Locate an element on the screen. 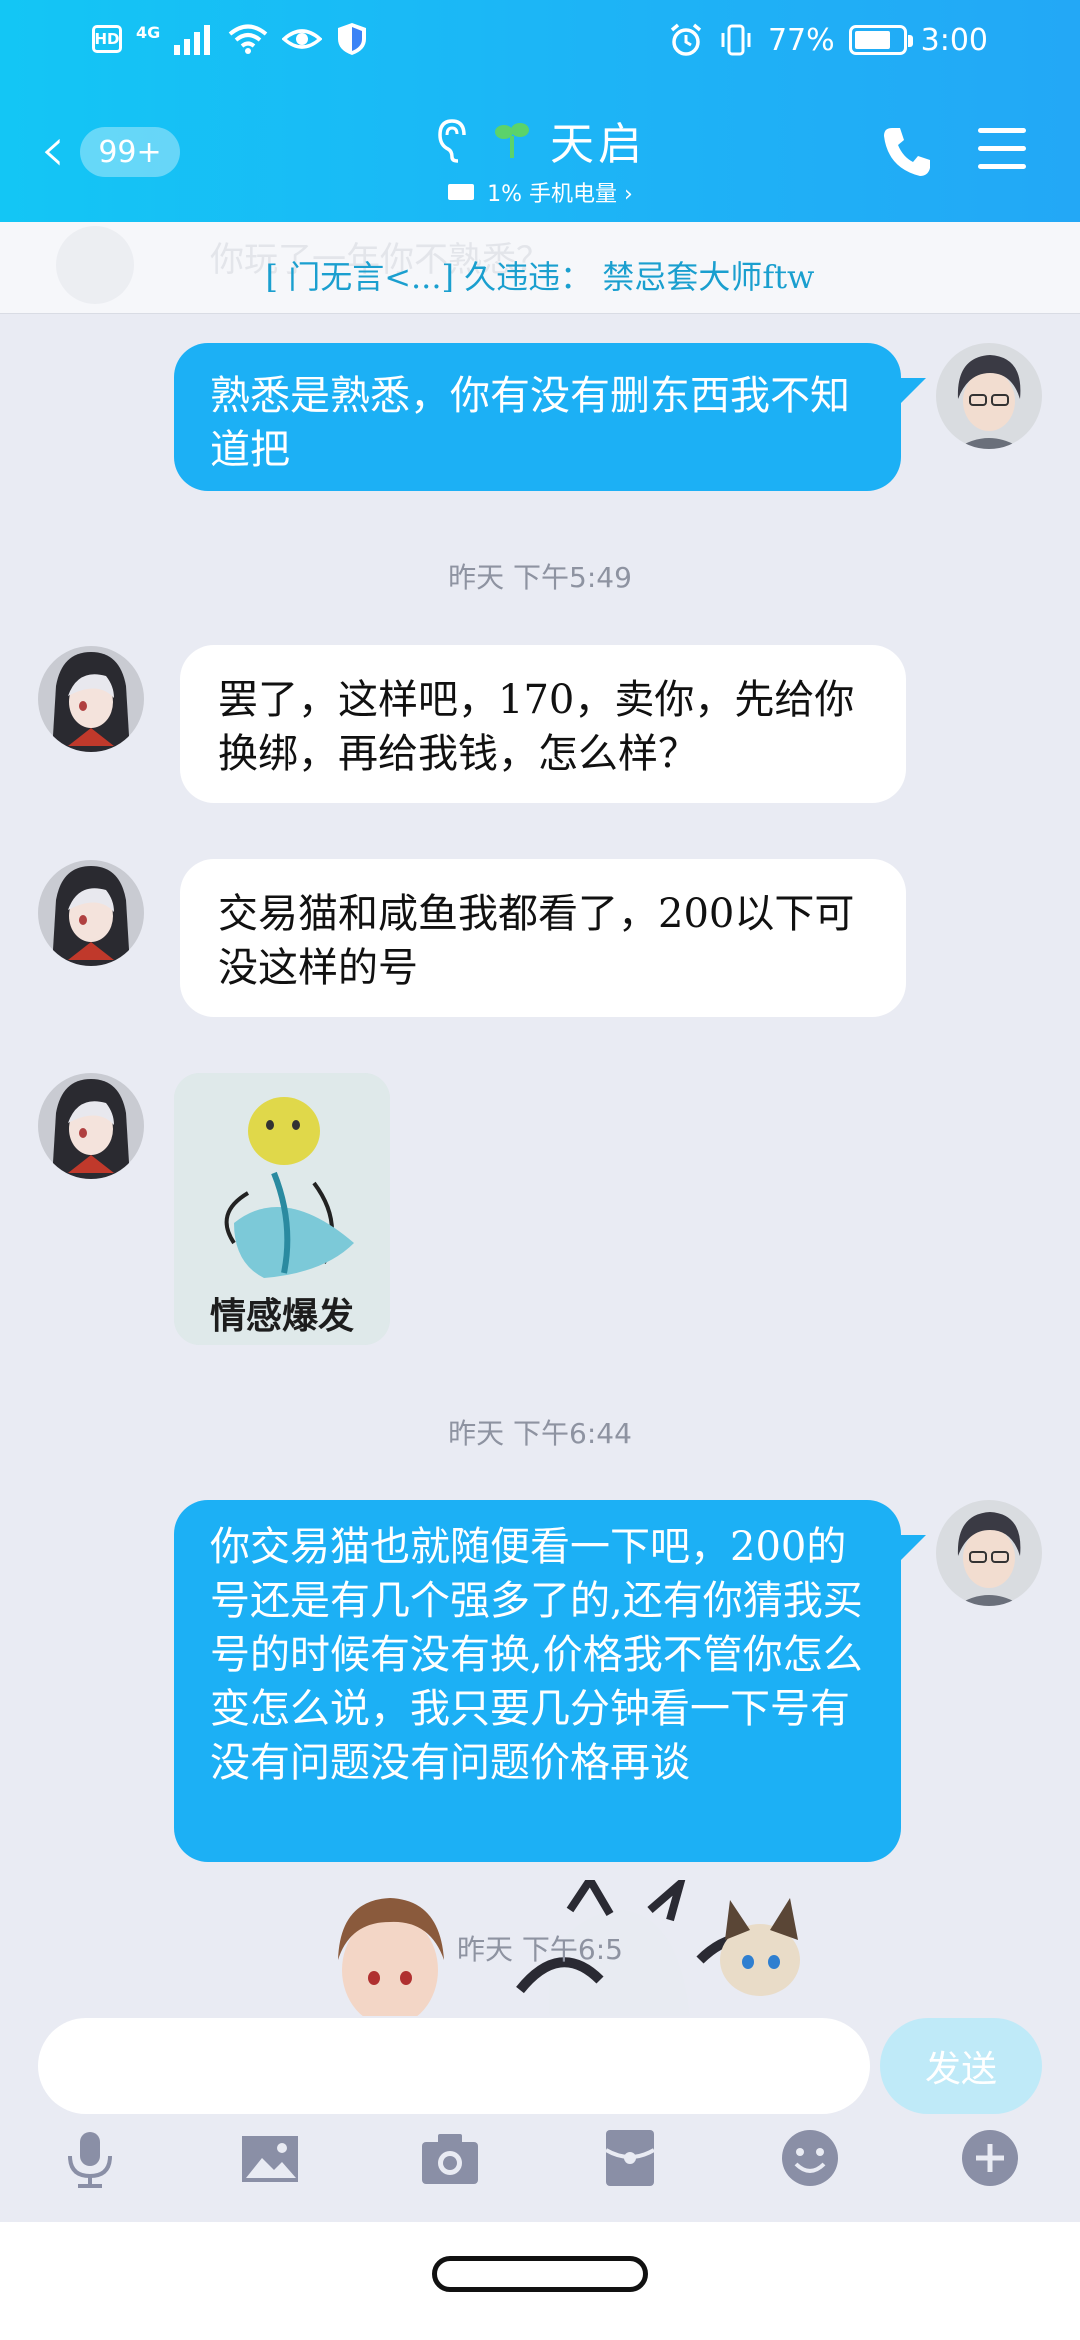  message-input is located at coordinates (454, 2066).